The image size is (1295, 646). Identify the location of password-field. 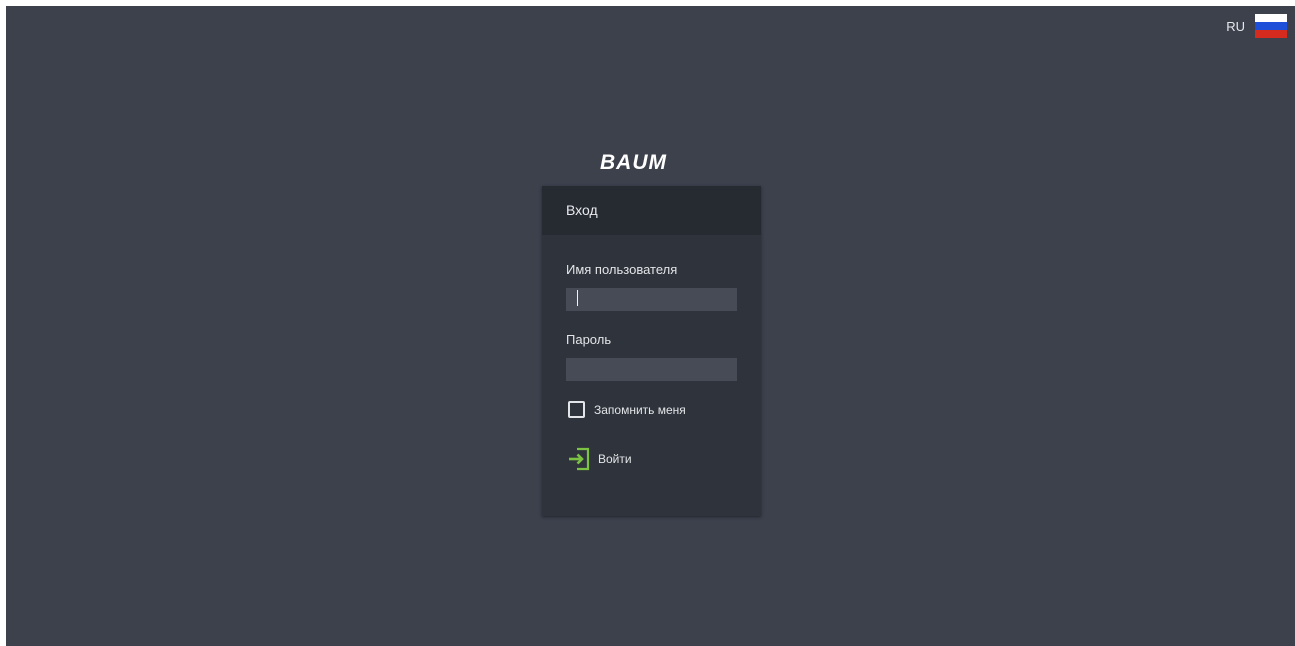
(651, 369).